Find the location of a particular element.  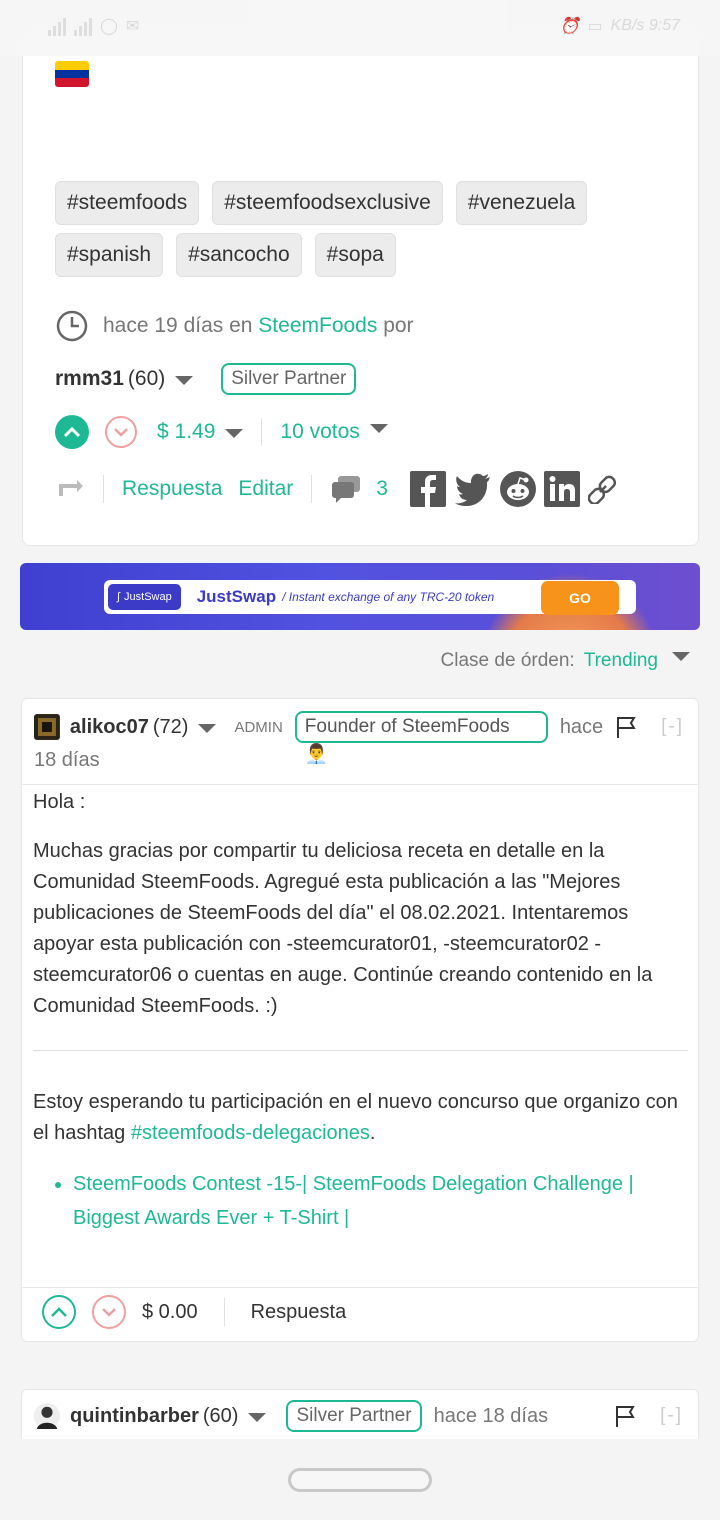

battery-icon: ▭ is located at coordinates (595, 26).